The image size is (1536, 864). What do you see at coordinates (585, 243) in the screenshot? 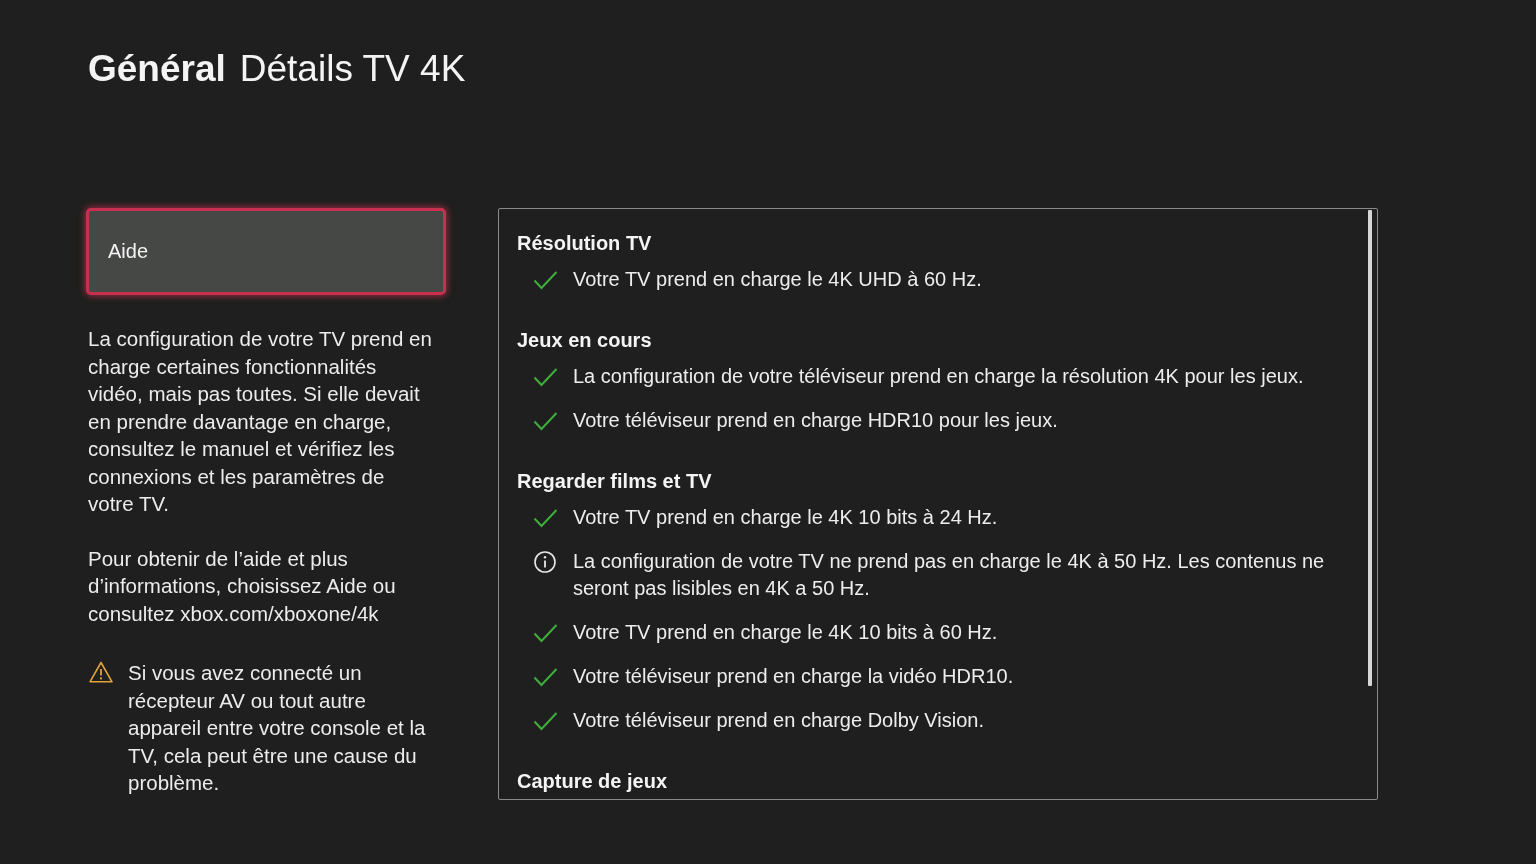
I see `section-heading: Résolution TV` at bounding box center [585, 243].